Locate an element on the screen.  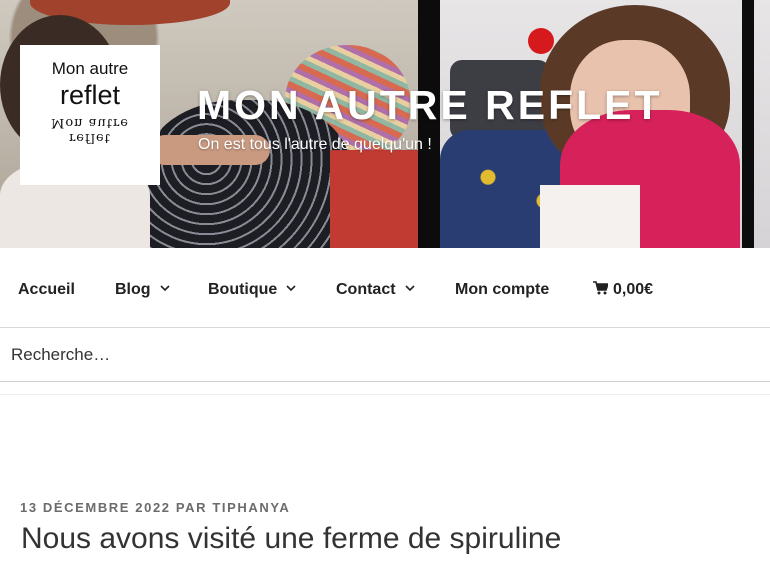
nav-item-label: Contact is located at coordinates (366, 289).